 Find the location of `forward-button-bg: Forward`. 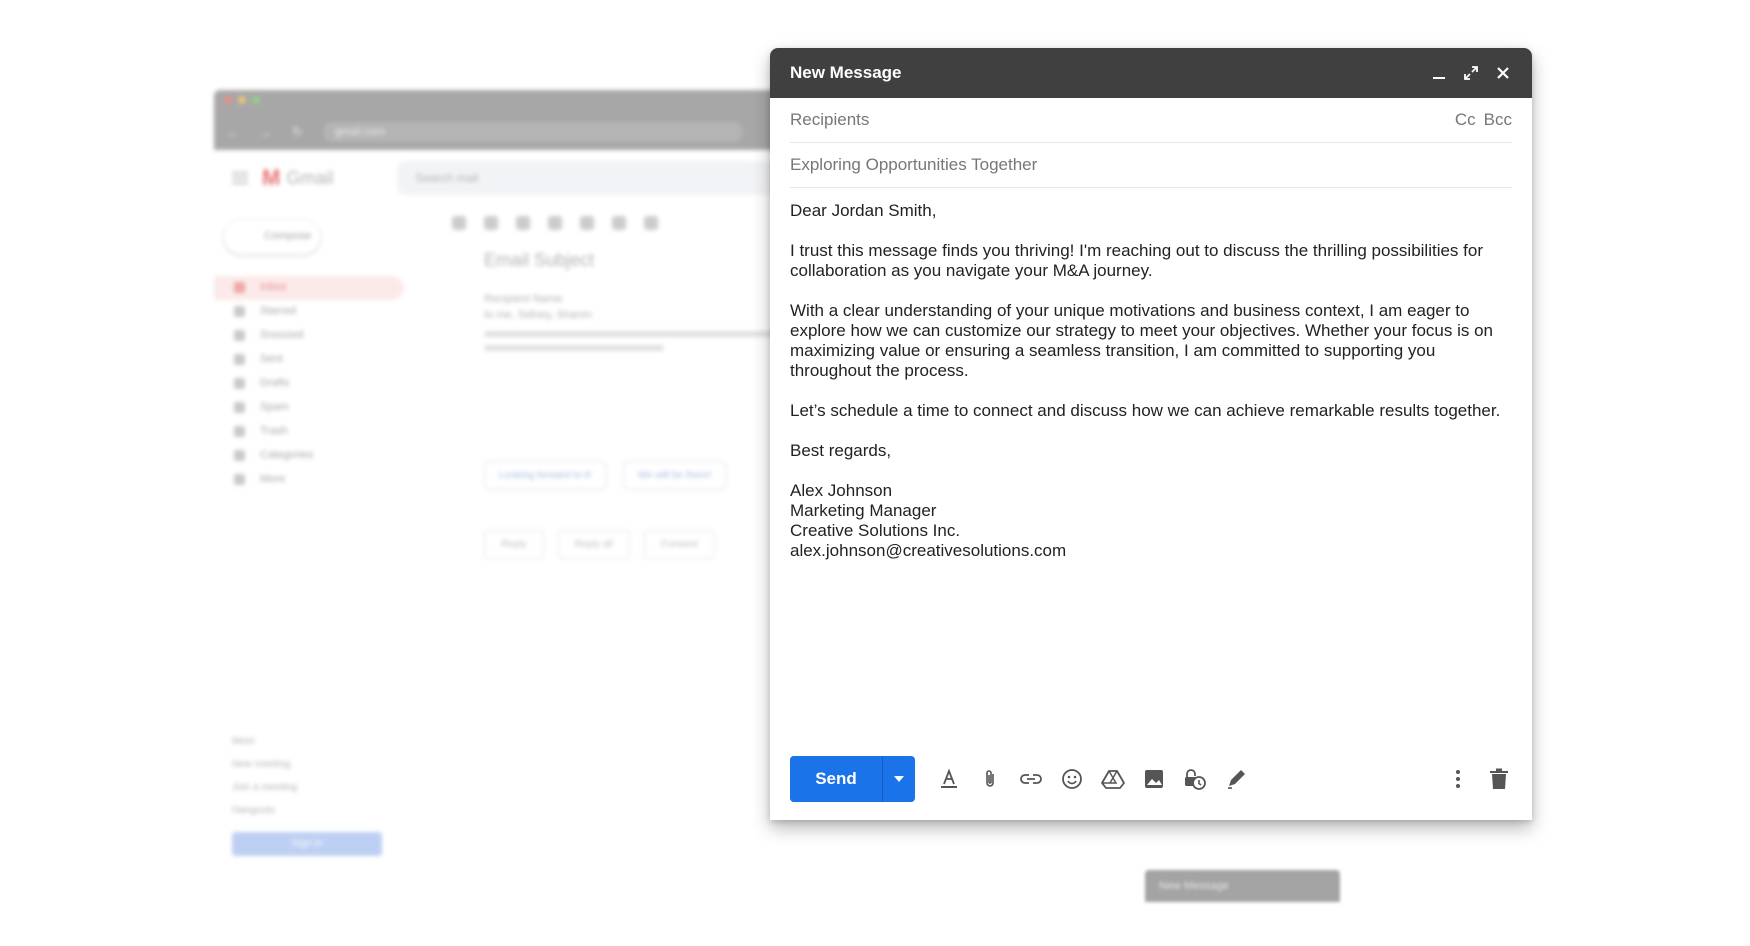

forward-button-bg: Forward is located at coordinates (679, 544).